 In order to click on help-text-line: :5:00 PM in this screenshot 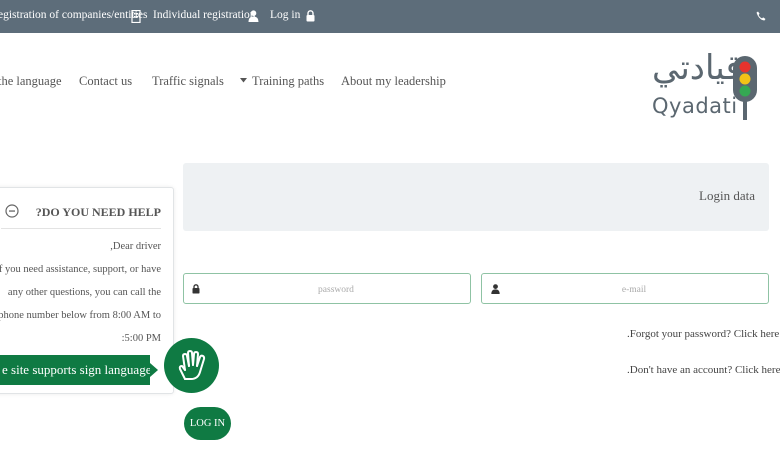, I will do `click(141, 338)`.